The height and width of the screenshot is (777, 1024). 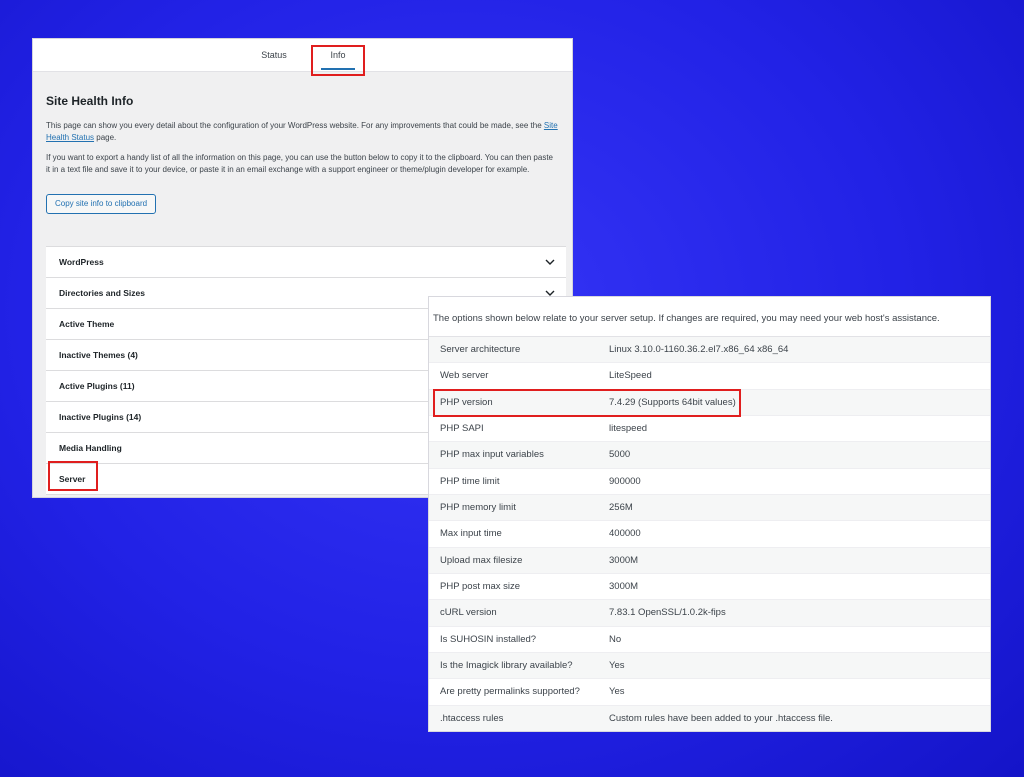 What do you see at coordinates (488, 639) in the screenshot?
I see `row-label: Is SUHOSIN installed?` at bounding box center [488, 639].